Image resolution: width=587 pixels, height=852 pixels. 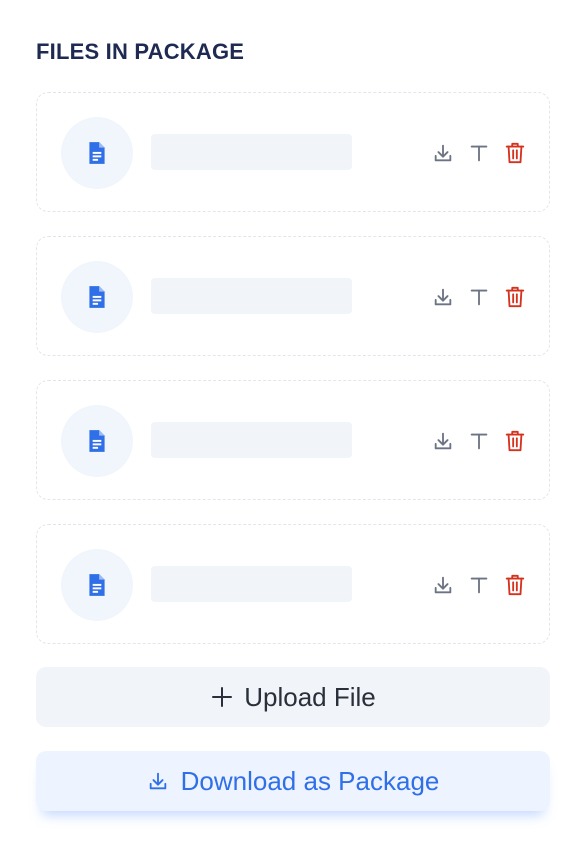 What do you see at coordinates (222, 697) in the screenshot?
I see `plus-icon` at bounding box center [222, 697].